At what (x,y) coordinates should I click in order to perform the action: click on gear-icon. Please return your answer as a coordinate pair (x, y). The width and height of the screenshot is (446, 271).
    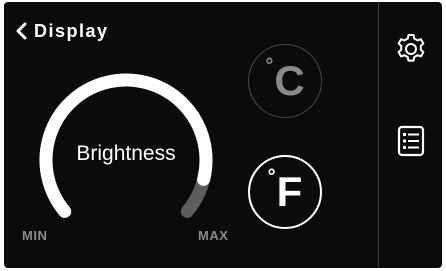
    Looking at the image, I should click on (411, 49).